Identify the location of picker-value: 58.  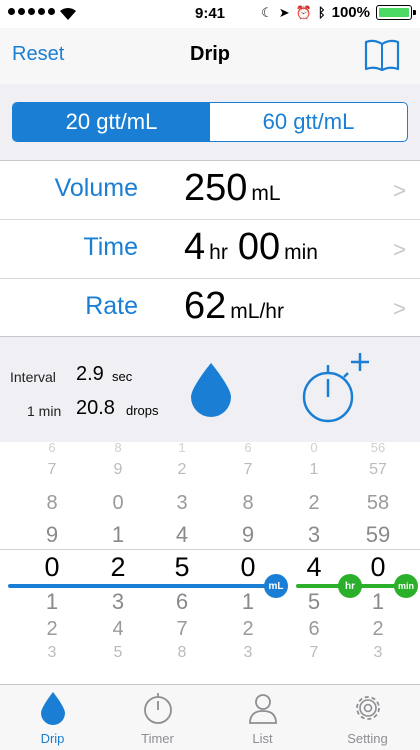
(378, 503).